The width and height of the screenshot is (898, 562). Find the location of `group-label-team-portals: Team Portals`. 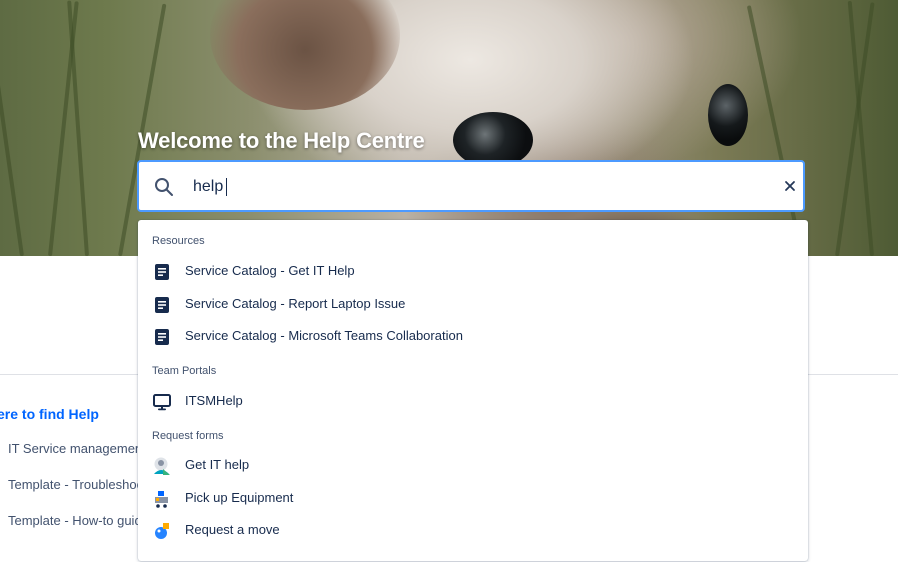

group-label-team-portals: Team Portals is located at coordinates (184, 371).